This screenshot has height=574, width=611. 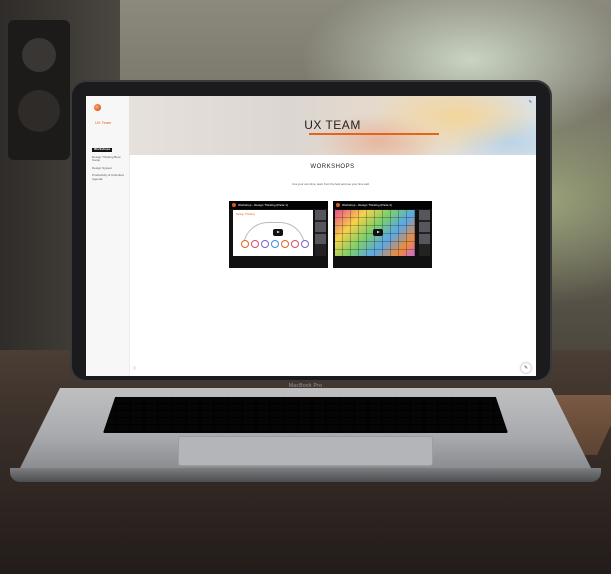 I want to click on speaker, so click(x=39, y=90).